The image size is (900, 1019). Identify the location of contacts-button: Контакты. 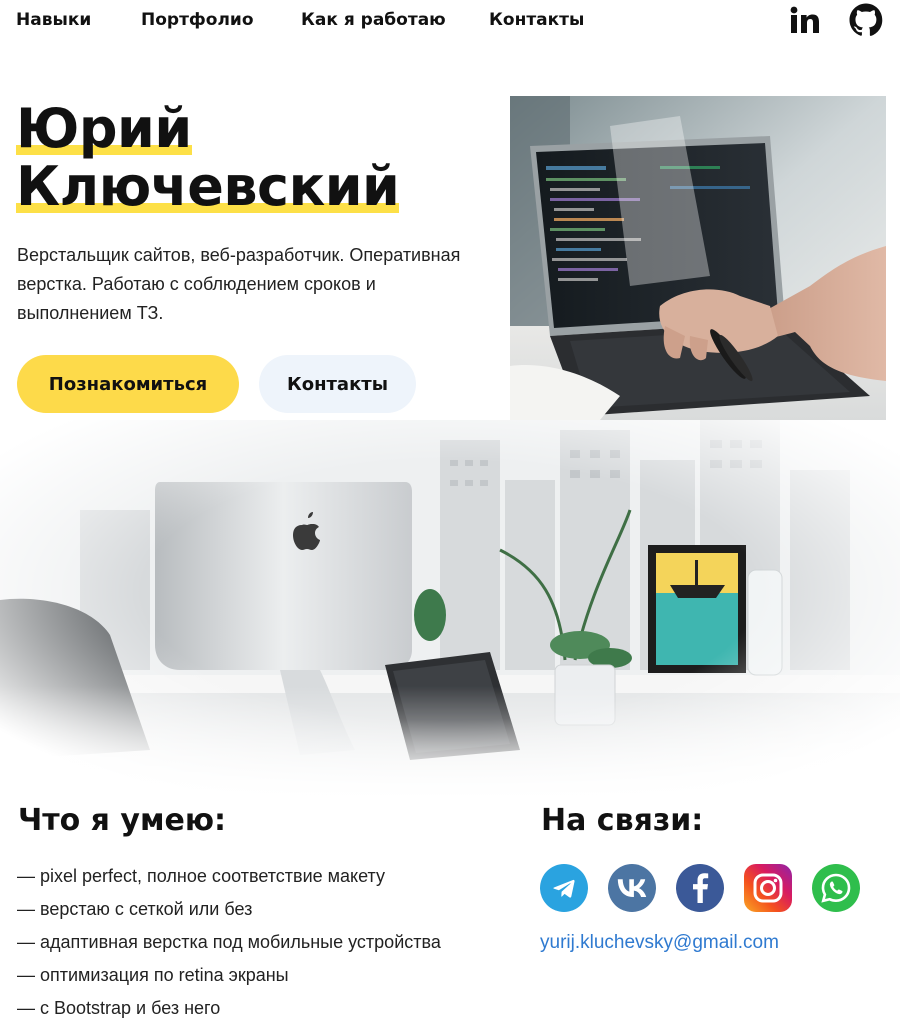
(337, 384).